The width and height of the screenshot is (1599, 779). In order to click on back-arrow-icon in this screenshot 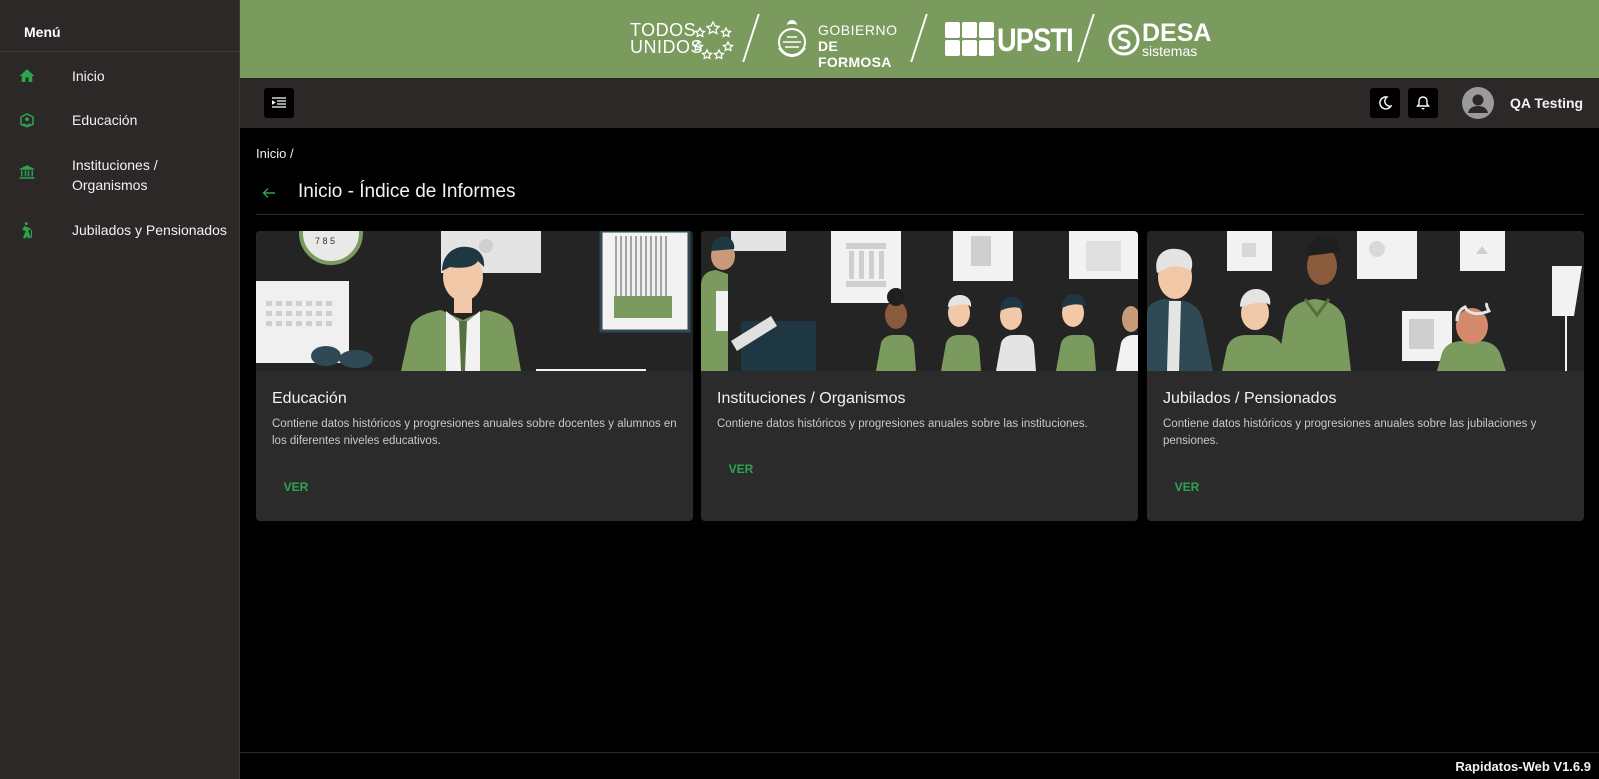, I will do `click(269, 193)`.